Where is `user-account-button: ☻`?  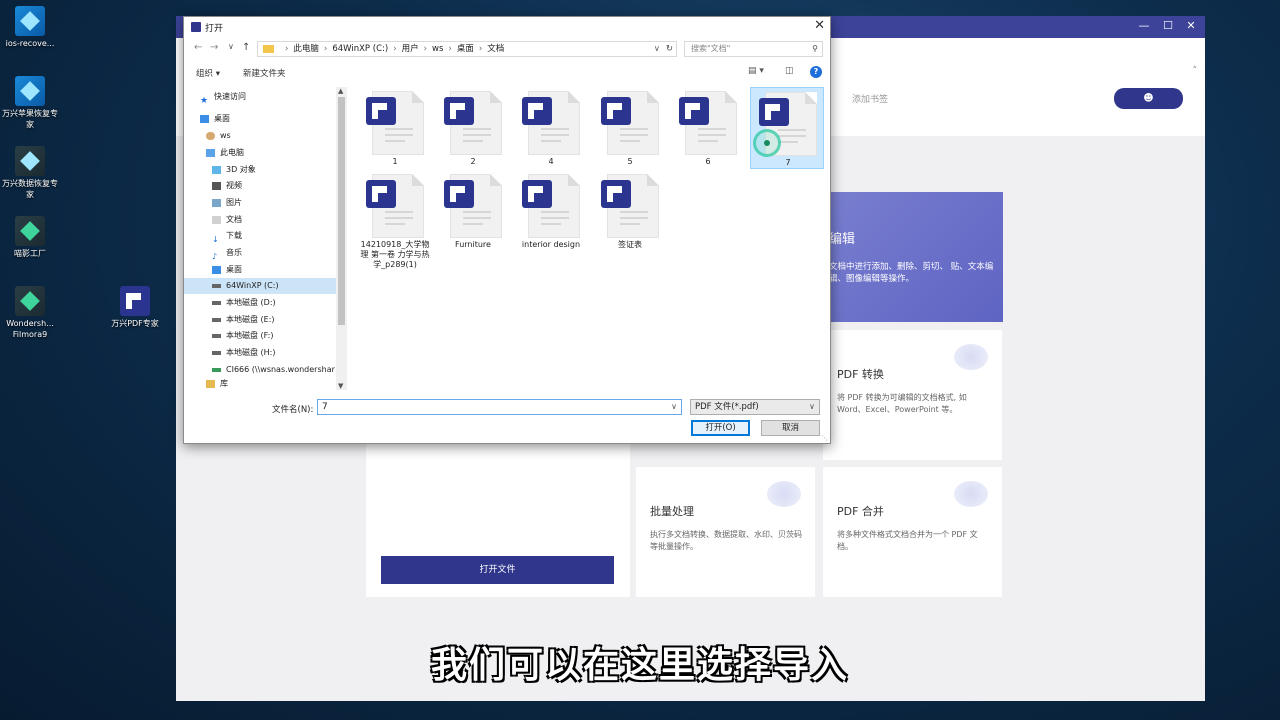 user-account-button: ☻ is located at coordinates (1148, 98).